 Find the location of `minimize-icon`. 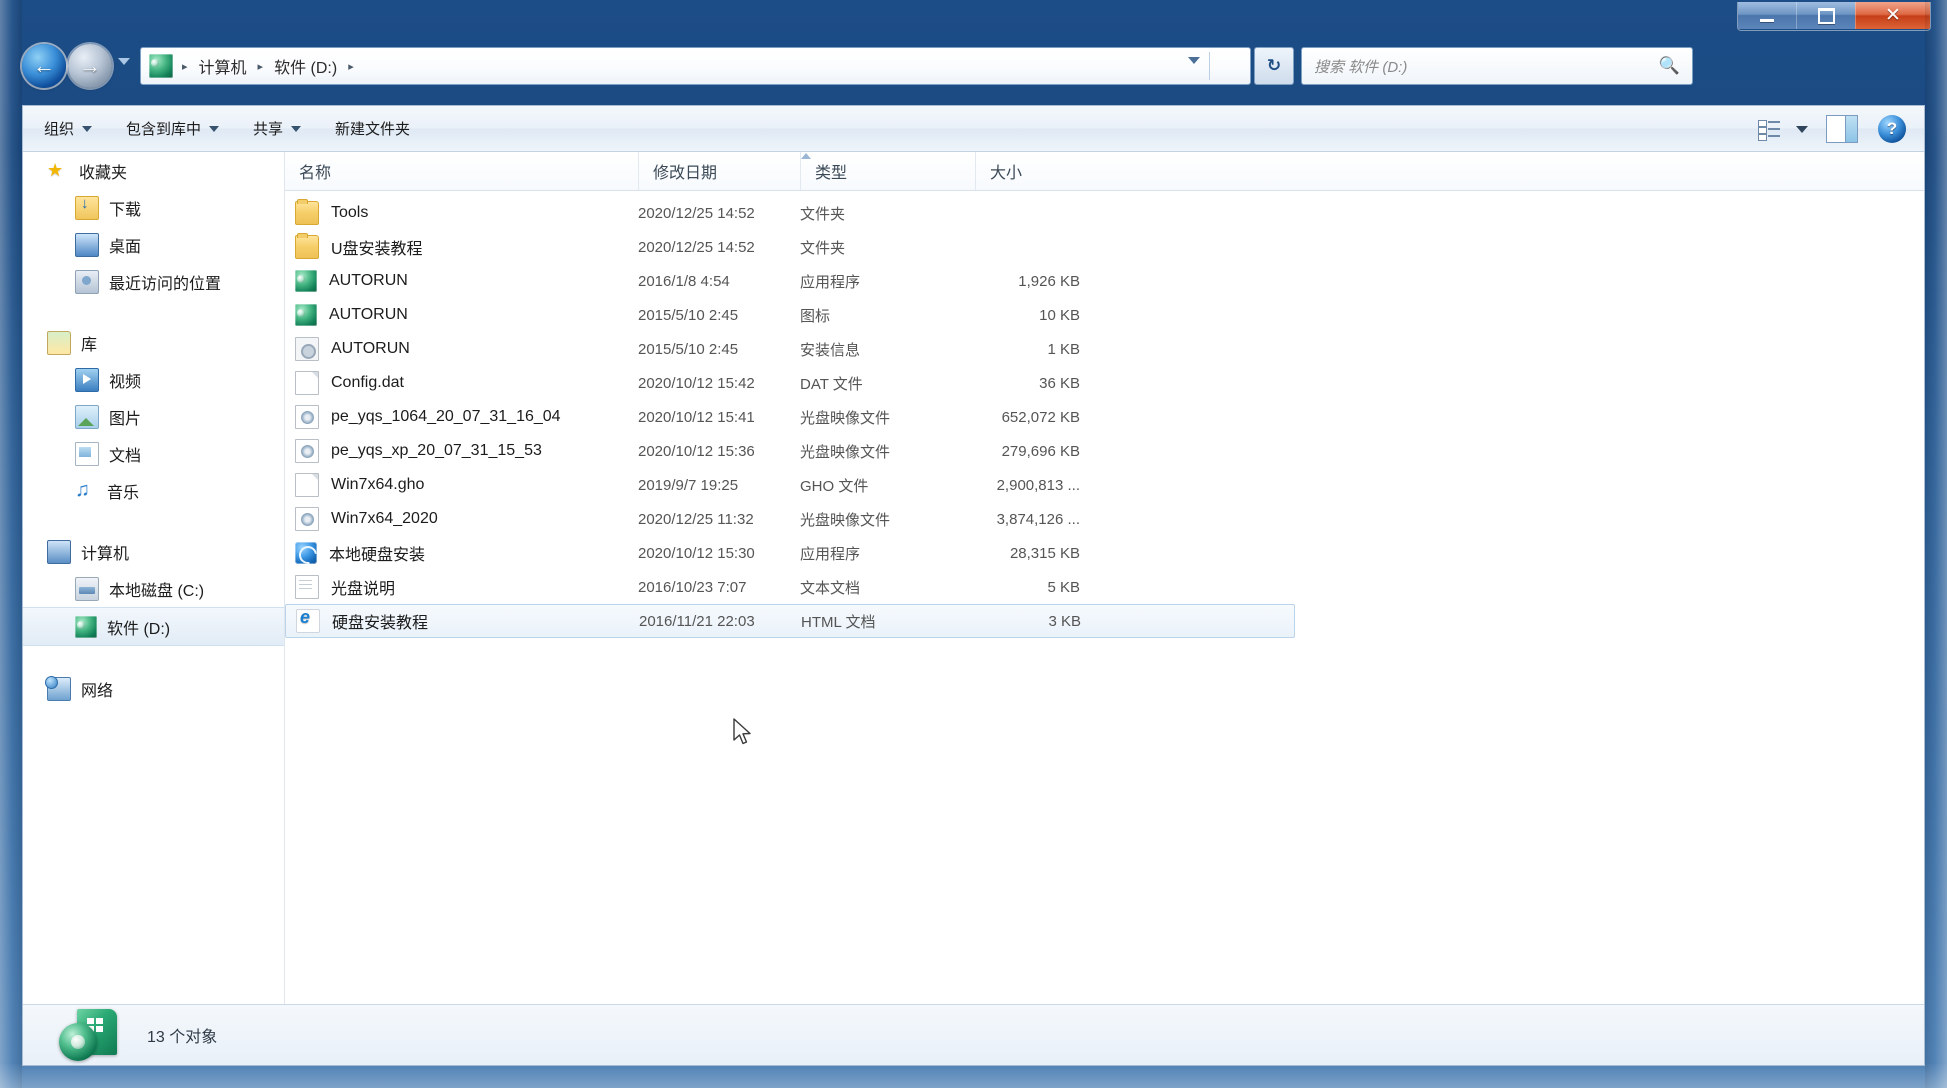

minimize-icon is located at coordinates (1767, 20).